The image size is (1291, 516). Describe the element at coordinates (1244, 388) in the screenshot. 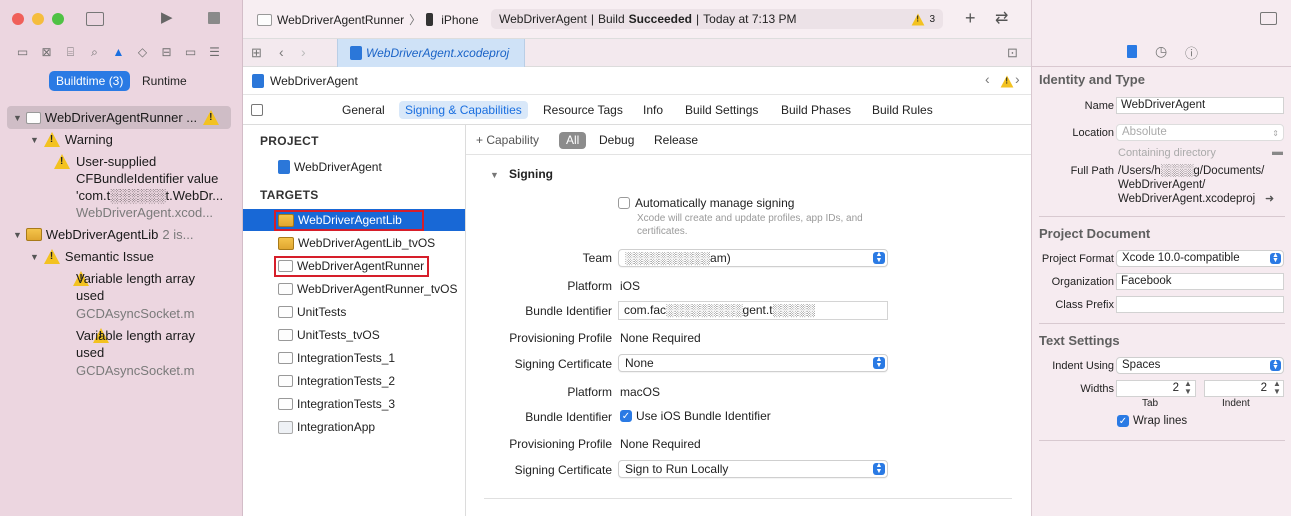

I see `indent-width-field: 2` at that location.